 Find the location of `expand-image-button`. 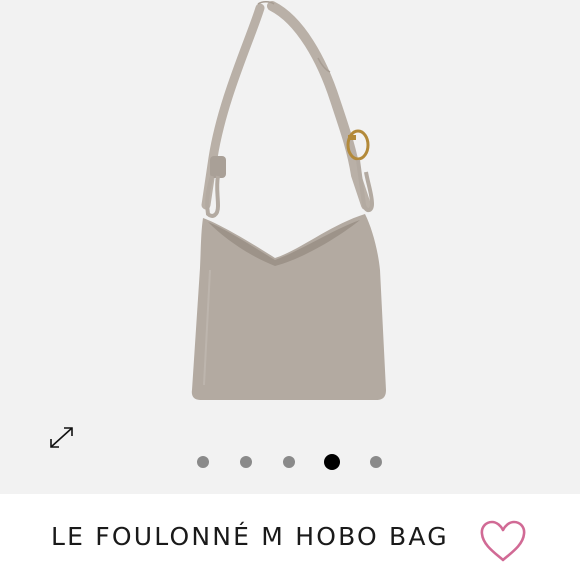

expand-image-button is located at coordinates (61, 437).